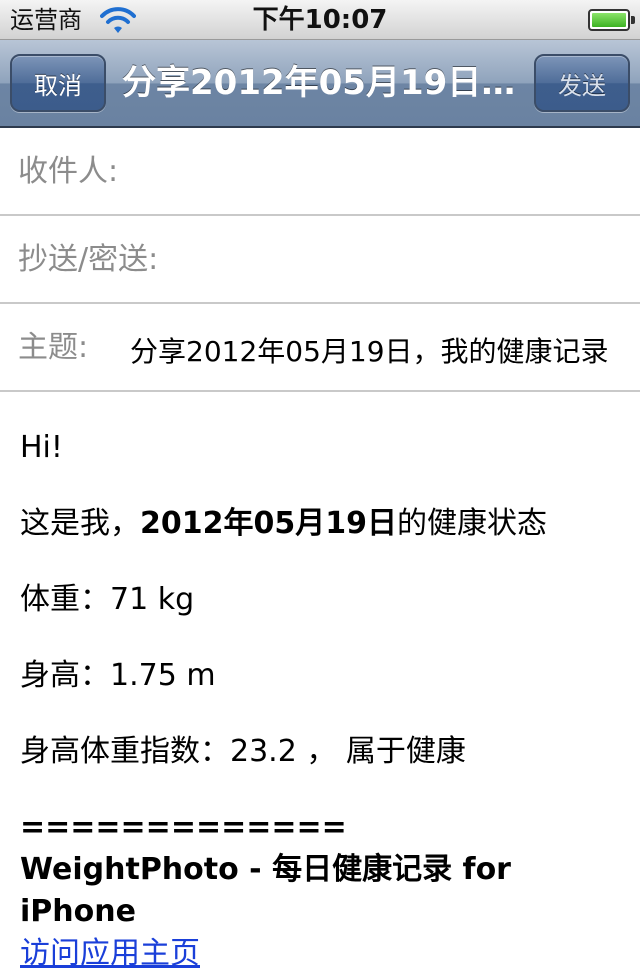 Image resolution: width=640 pixels, height=974 pixels. I want to click on battery-icon, so click(611, 20).